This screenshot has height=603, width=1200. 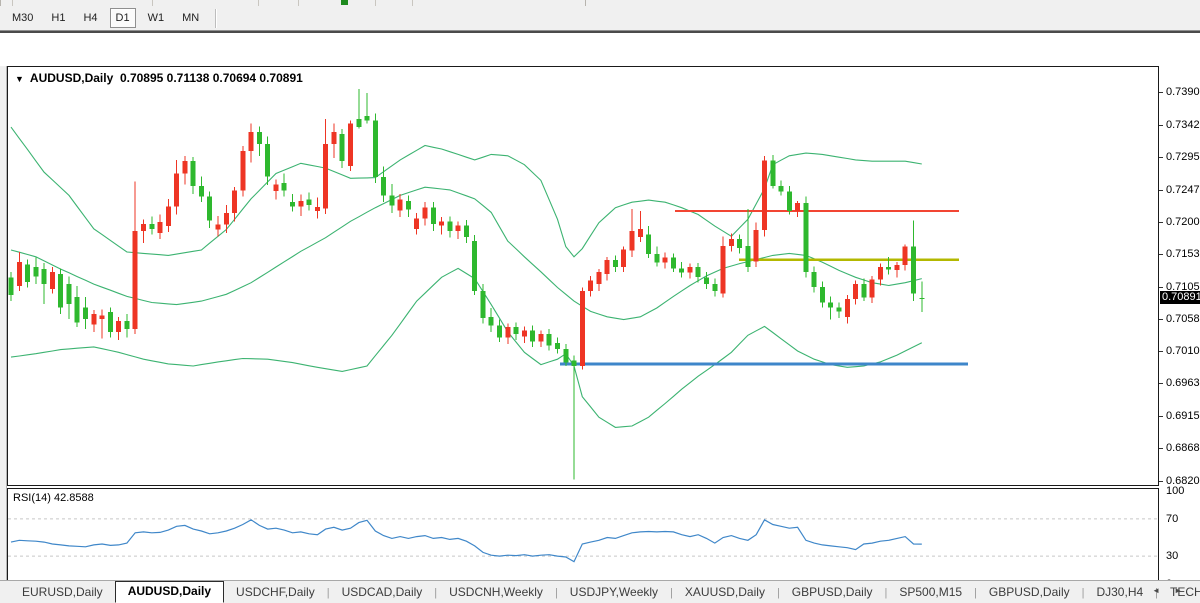 What do you see at coordinates (1183, 416) in the screenshot?
I see `price-axis-label: 0.69150` at bounding box center [1183, 416].